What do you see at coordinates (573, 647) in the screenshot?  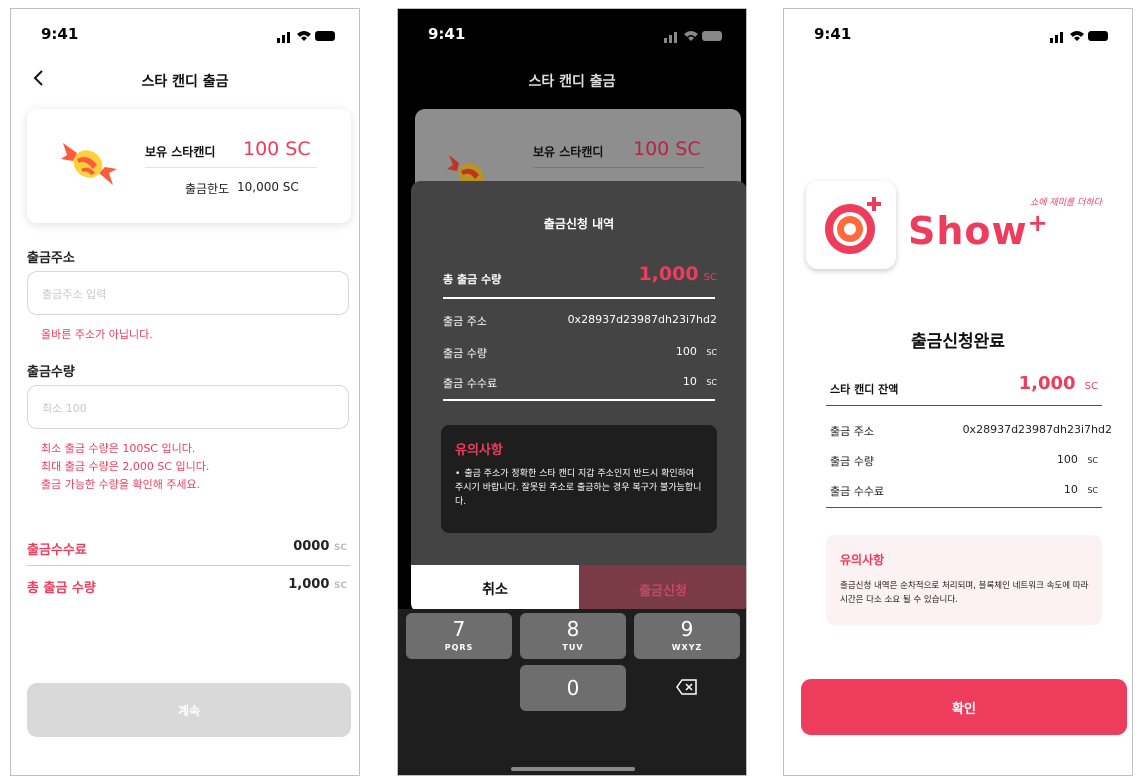 I see `key-8-letters: TUV` at bounding box center [573, 647].